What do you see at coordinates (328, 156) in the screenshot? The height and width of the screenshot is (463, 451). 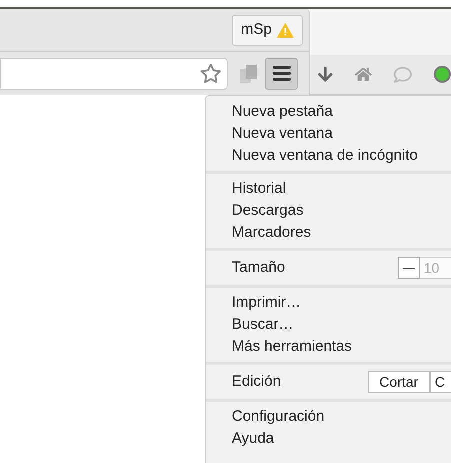 I see `menu-item: Nueva ventana de incógnito` at bounding box center [328, 156].